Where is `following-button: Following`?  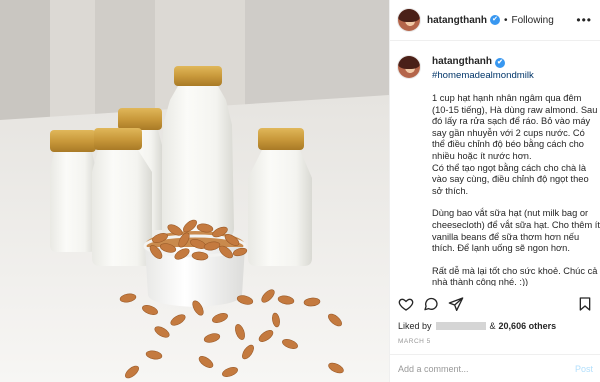
following-button: Following is located at coordinates (533, 20).